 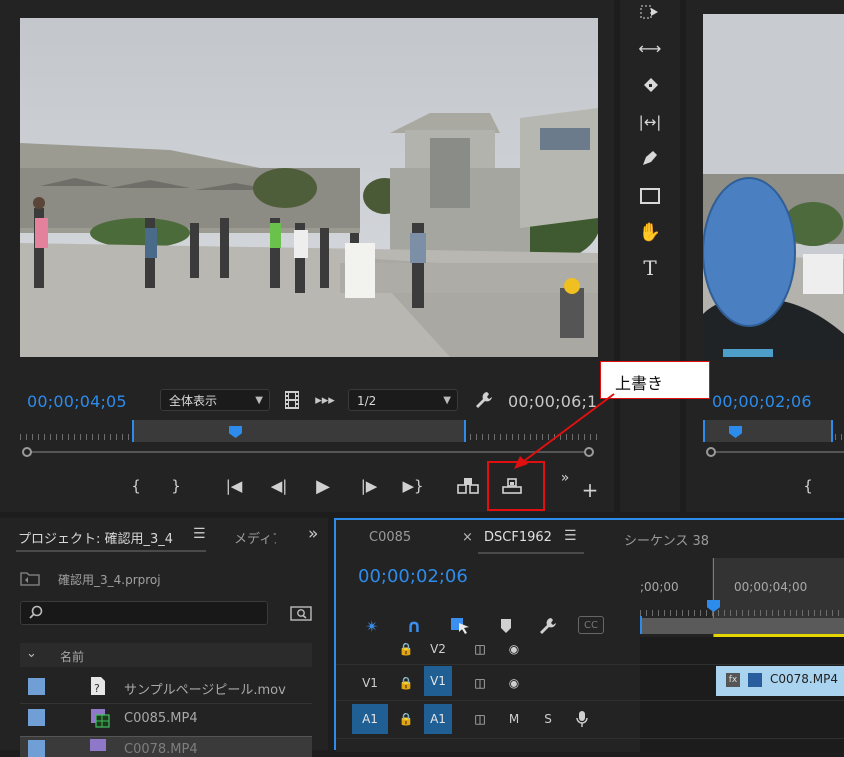 I want to click on tab-dscf1962: DSCF1962, so click(x=518, y=537).